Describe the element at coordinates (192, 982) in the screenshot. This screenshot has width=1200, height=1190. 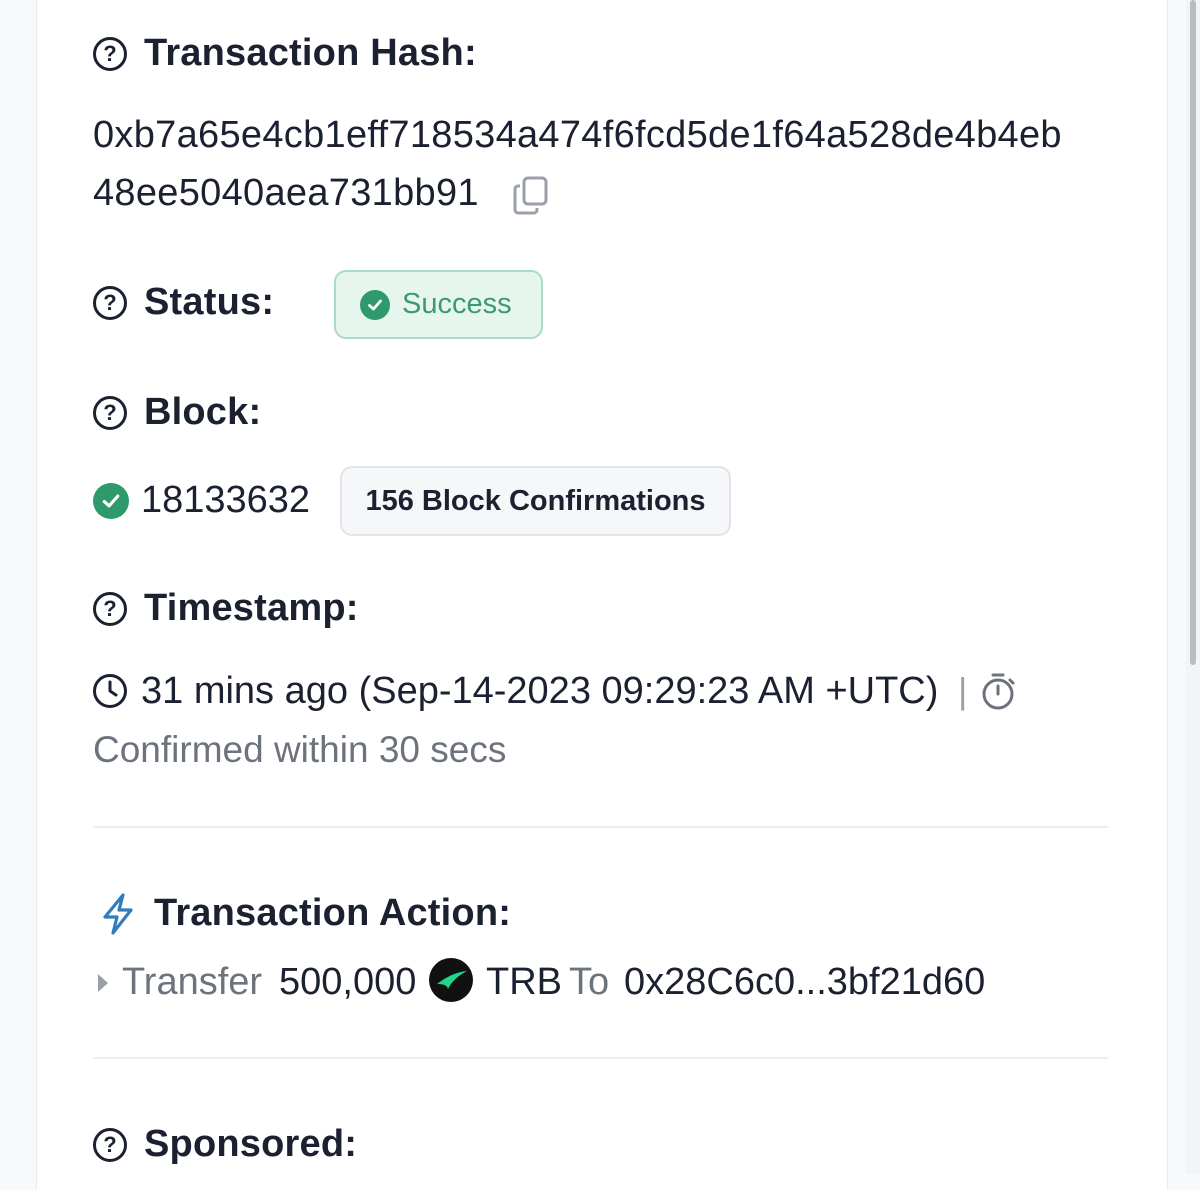
I see `action-verb: Transfer` at that location.